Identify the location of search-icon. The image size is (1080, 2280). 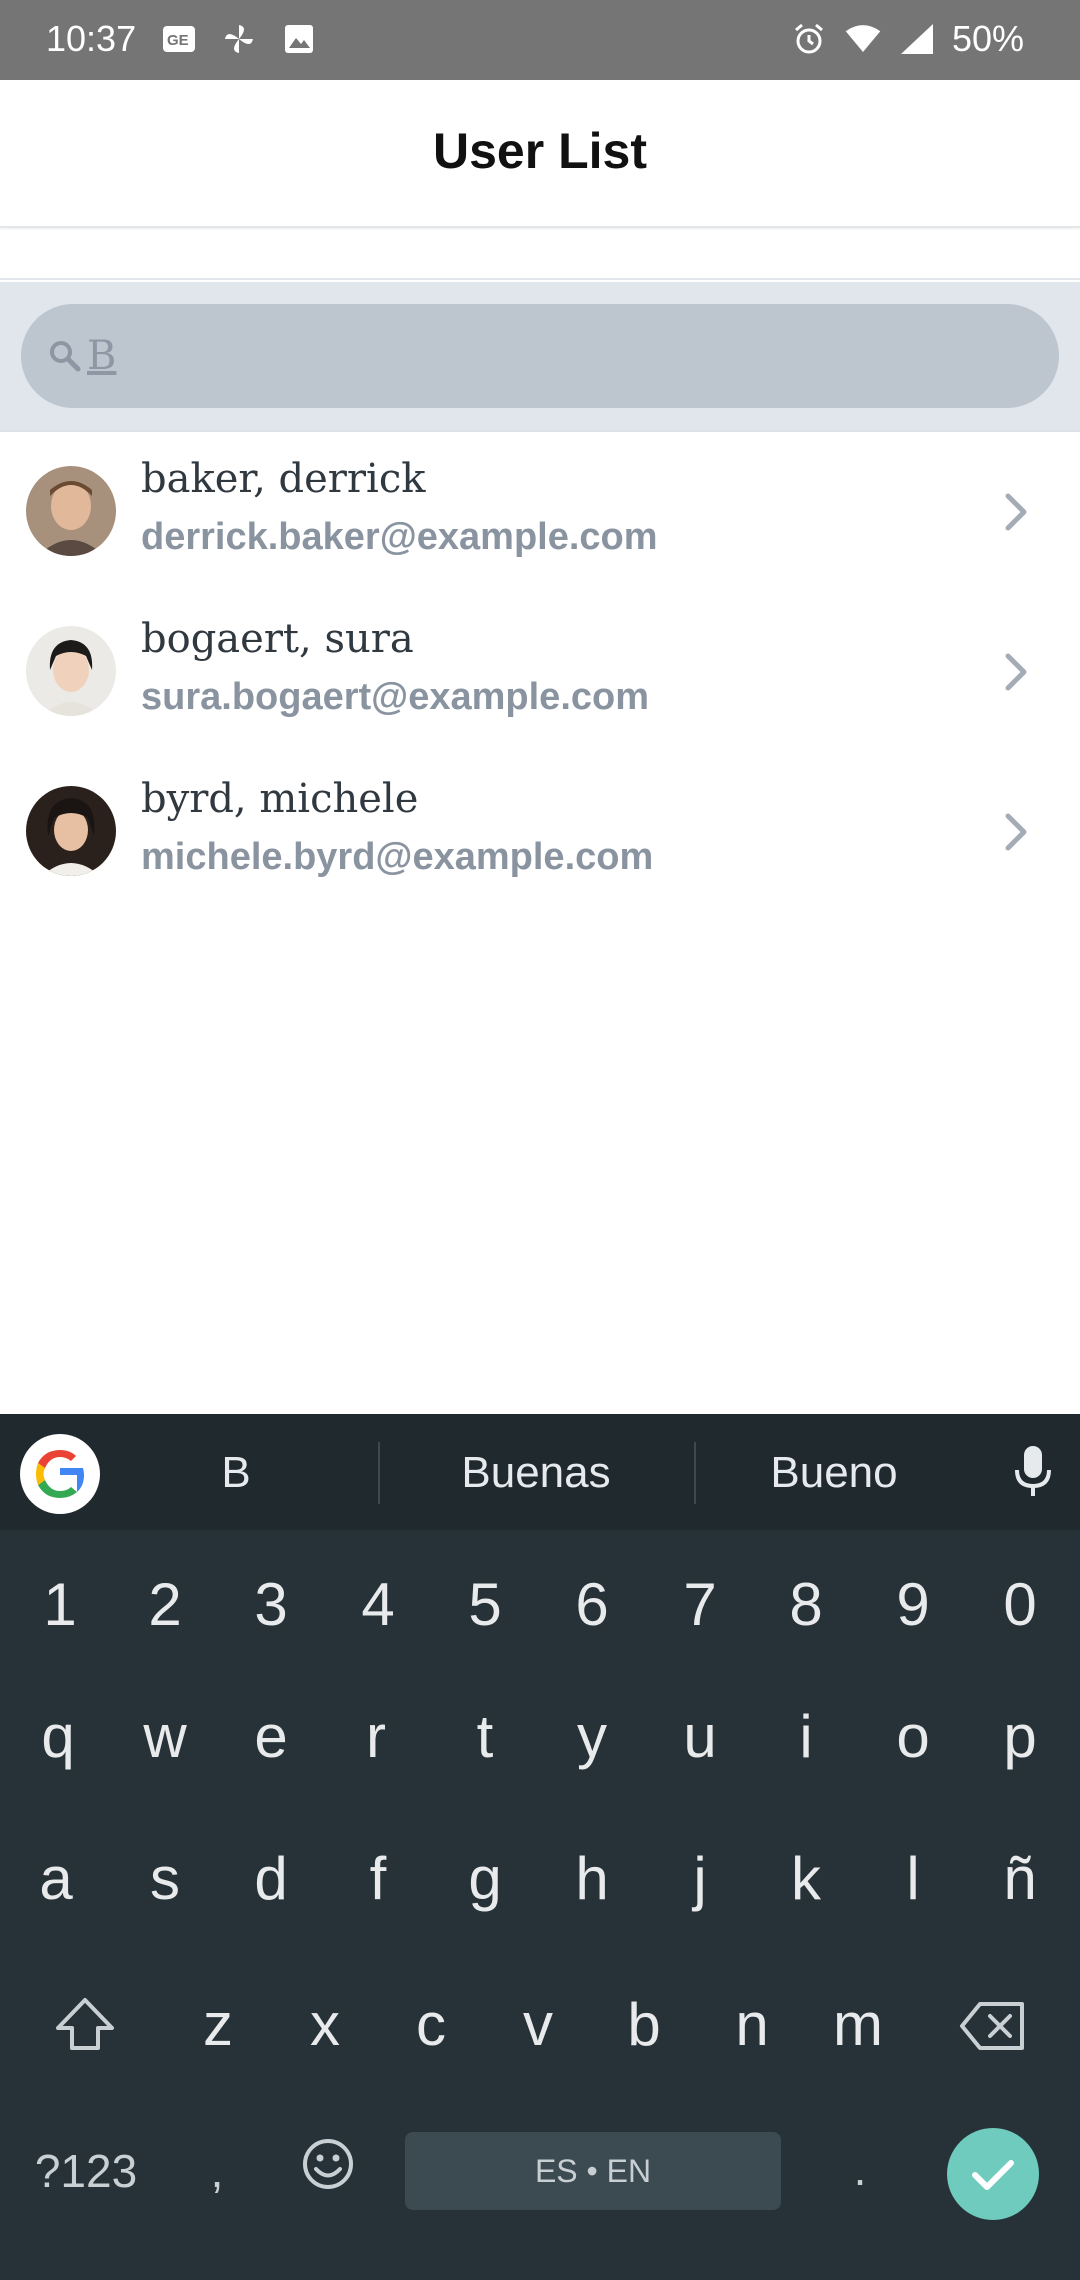
(65, 356).